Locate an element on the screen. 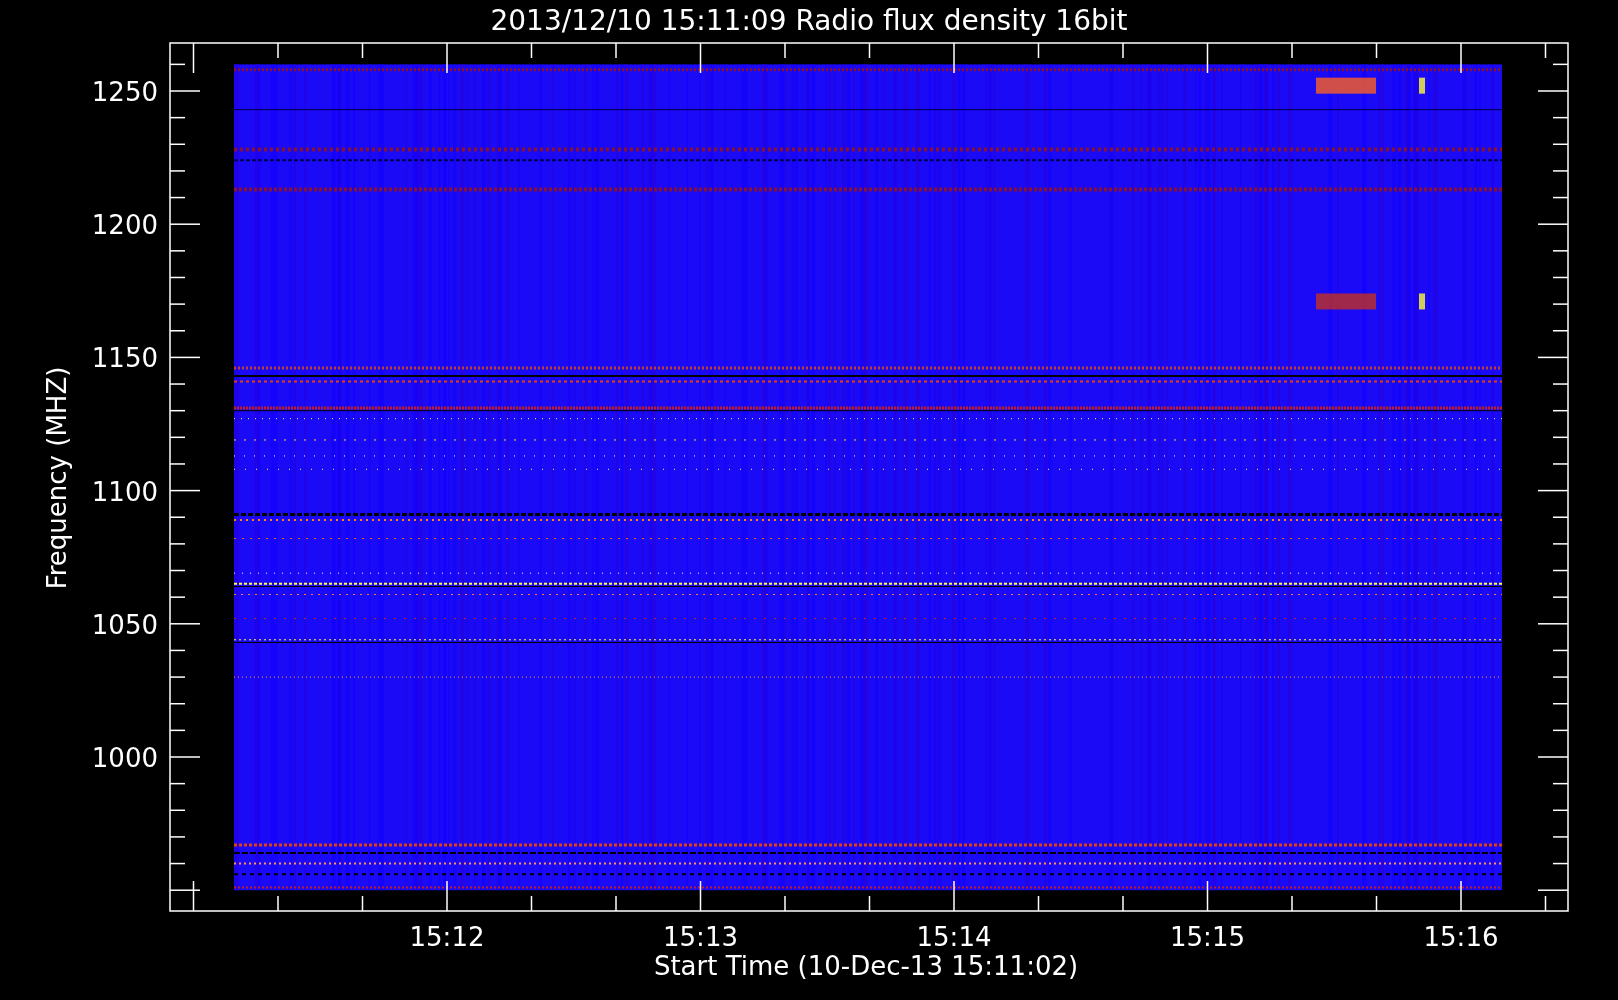  y-tick-label: 1000 is located at coordinates (124, 758).